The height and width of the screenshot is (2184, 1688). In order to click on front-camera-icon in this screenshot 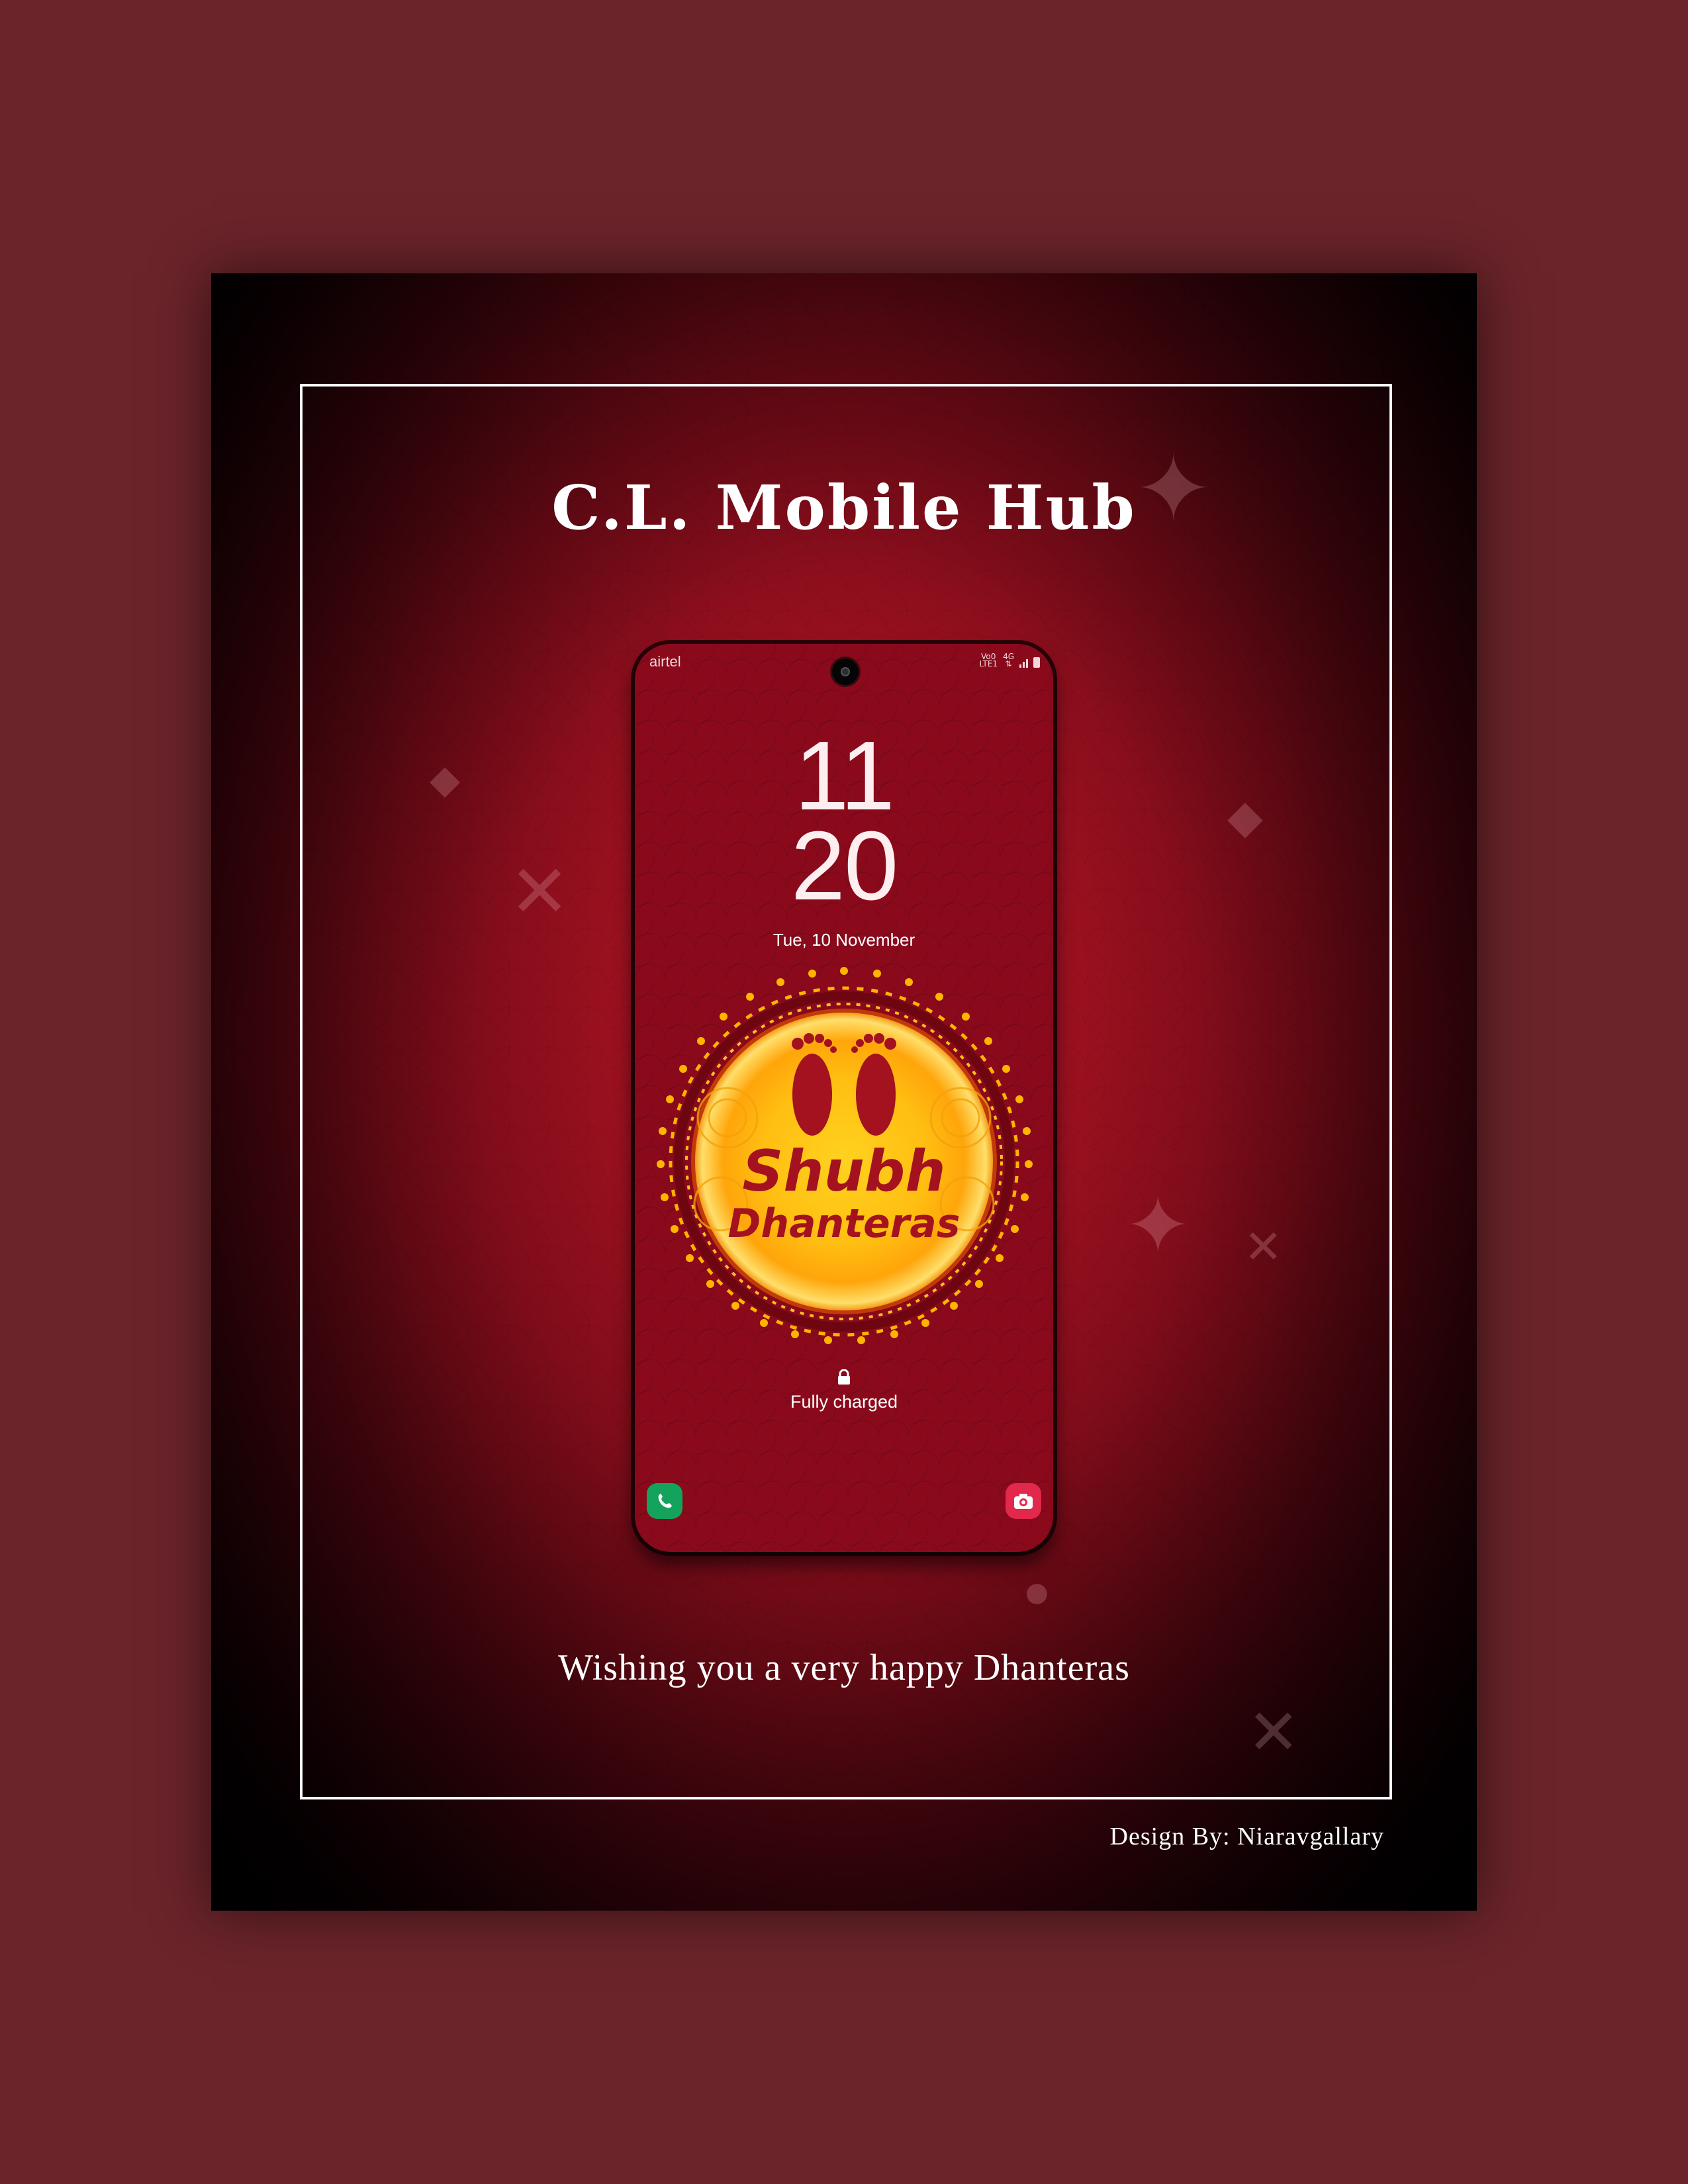, I will do `click(845, 672)`.